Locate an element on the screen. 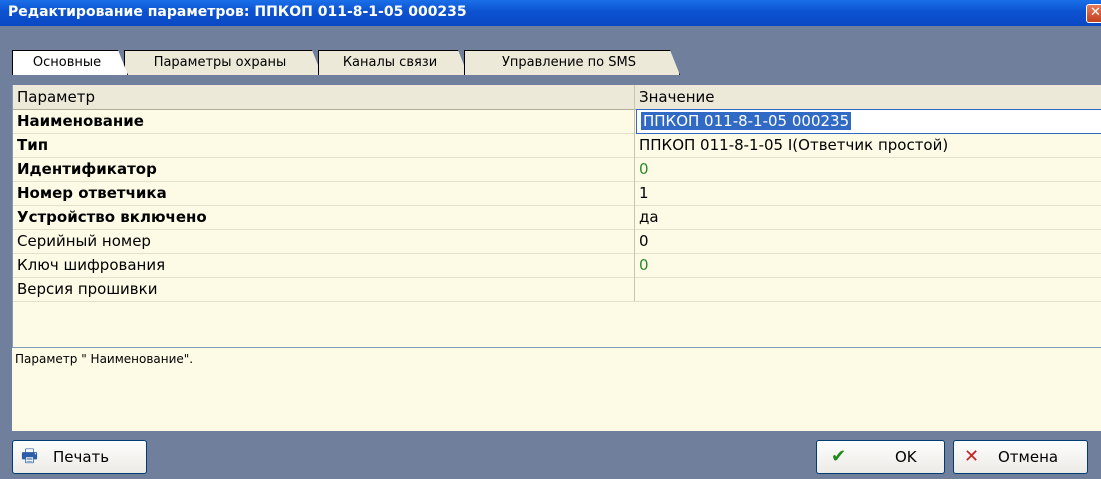 The image size is (1101, 479). param-name-cell: Ключ шифрования is located at coordinates (91, 265).